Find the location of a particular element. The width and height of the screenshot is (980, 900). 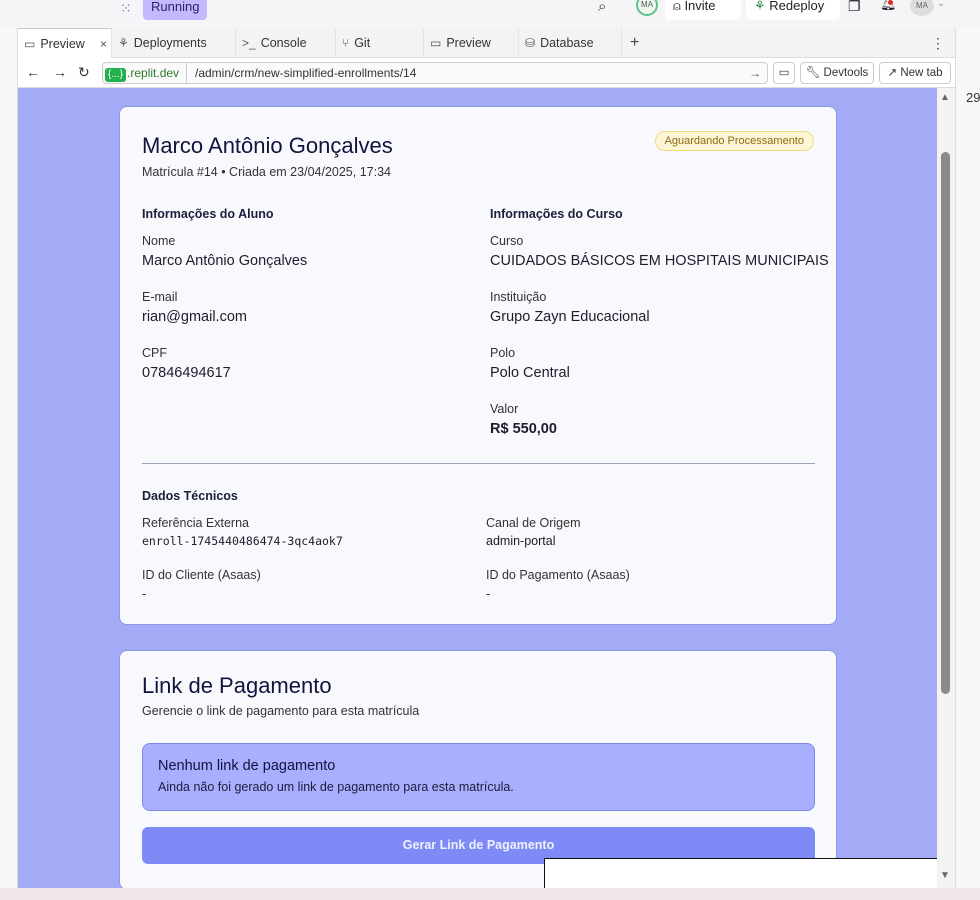

client-id-label: ID do Cliente (Asaas) is located at coordinates (201, 575).